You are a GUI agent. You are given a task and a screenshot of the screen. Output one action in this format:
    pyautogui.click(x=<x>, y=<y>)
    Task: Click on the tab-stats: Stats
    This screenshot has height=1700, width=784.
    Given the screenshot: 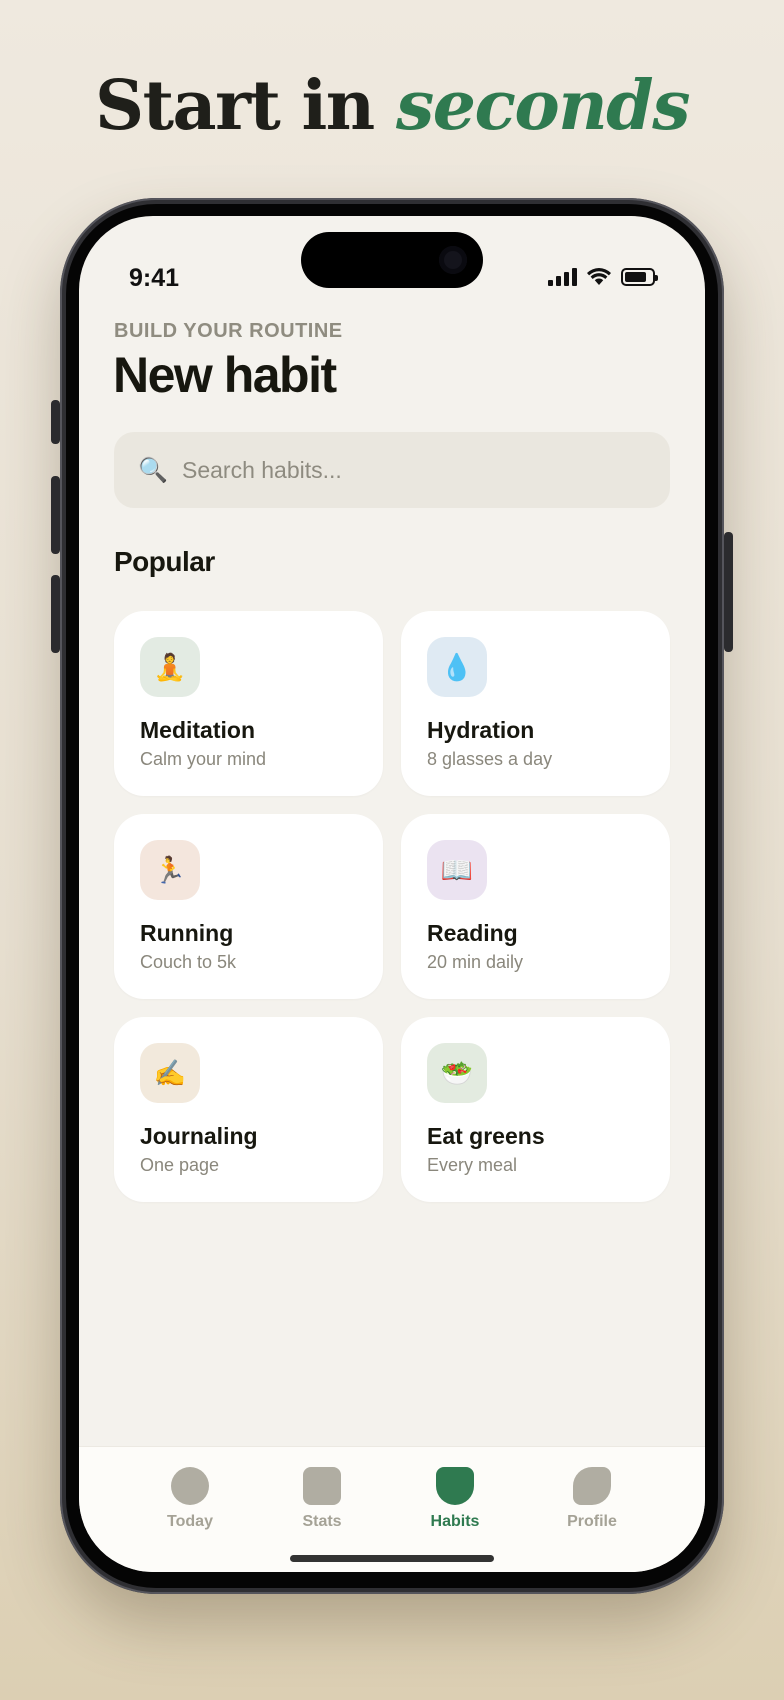 What is the action you would take?
    pyautogui.click(x=322, y=1499)
    